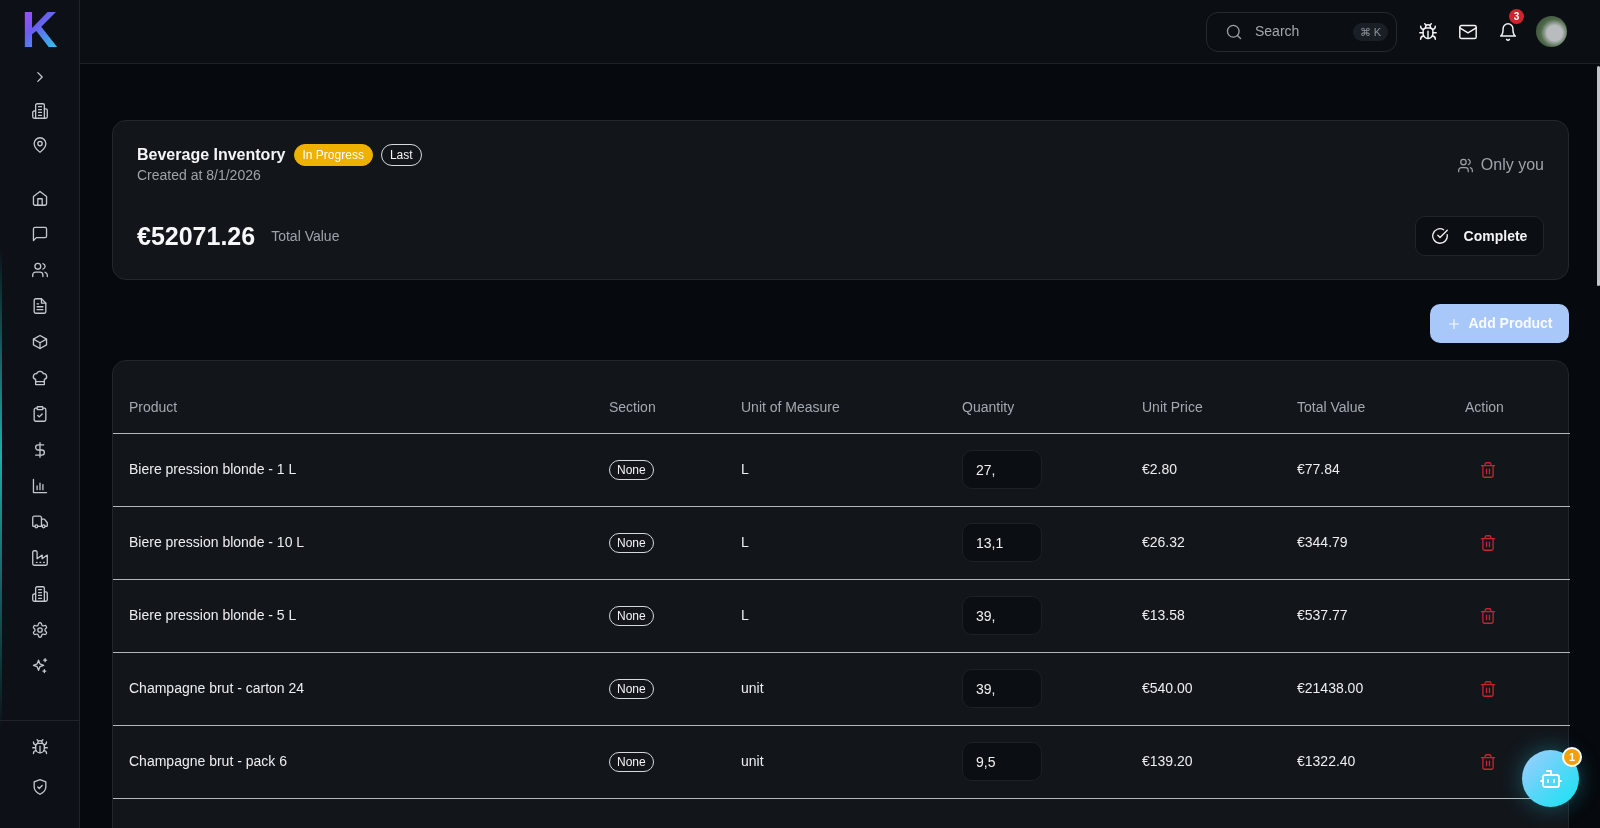 Image resolution: width=1600 pixels, height=828 pixels. Describe the element at coordinates (1163, 615) in the screenshot. I see `table-cell: €13.58` at that location.